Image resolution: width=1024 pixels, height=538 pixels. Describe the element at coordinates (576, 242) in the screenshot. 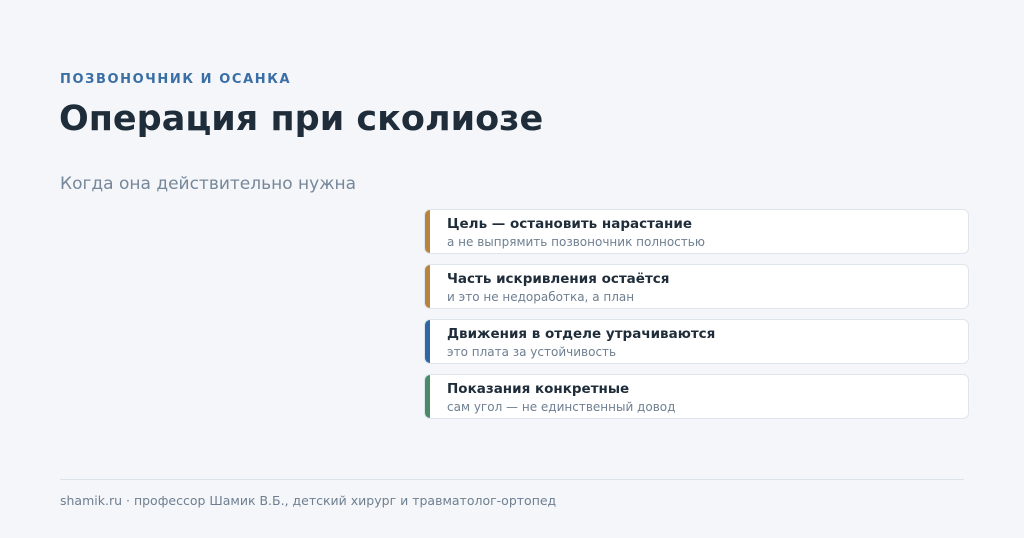

I see `card-subtitle: а не выпрямить позвоночник полностью` at that location.